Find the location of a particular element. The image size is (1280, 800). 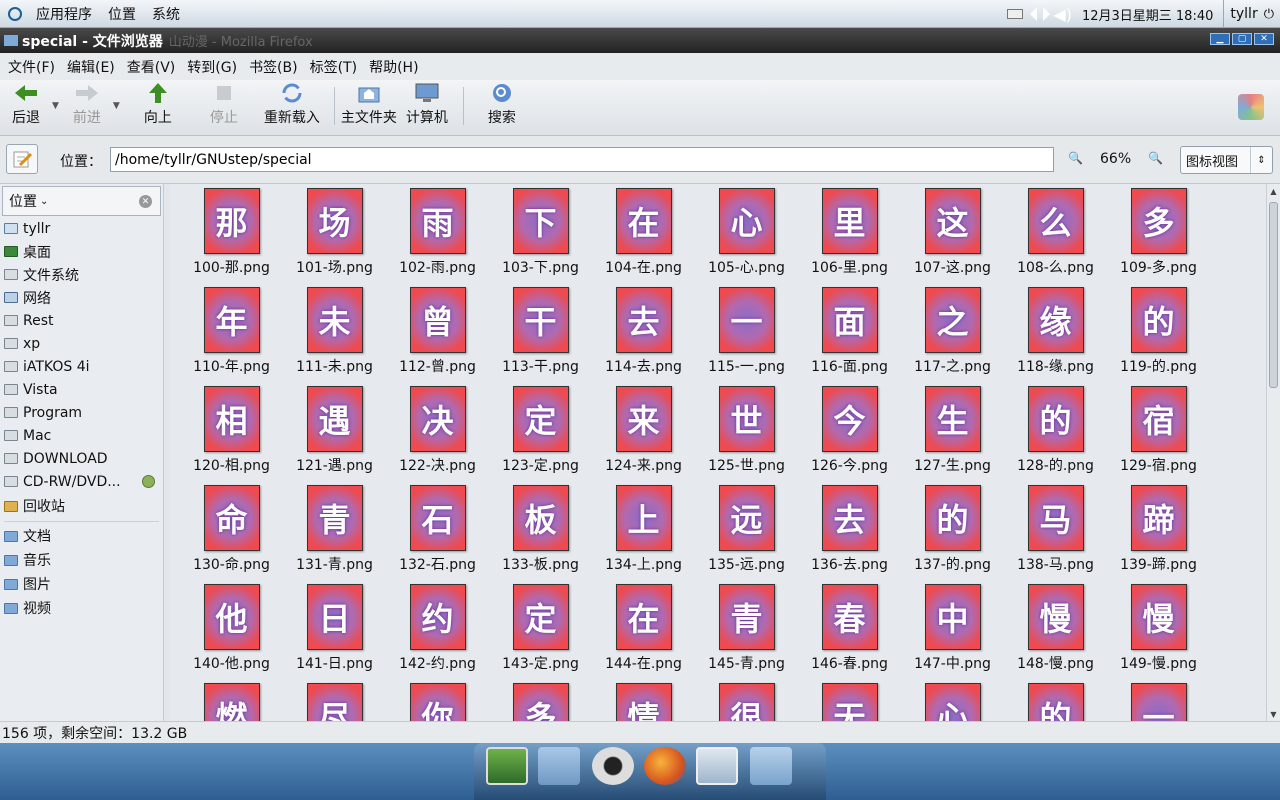

file-item: 远 135-远.png is located at coordinates (746, 534).